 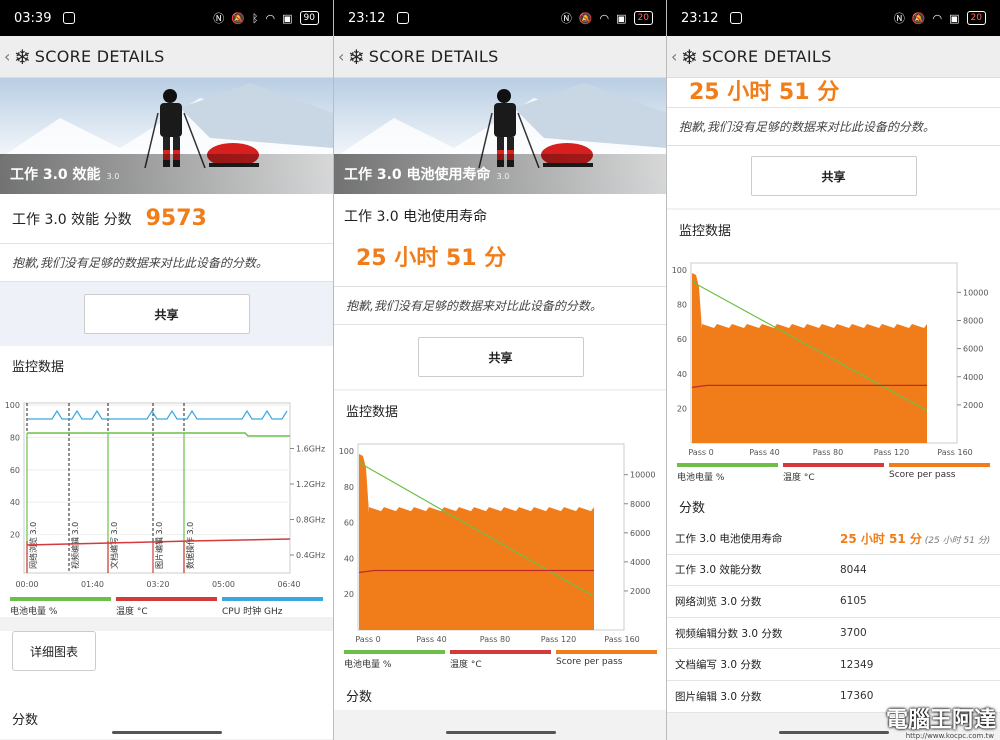 I want to click on sim-off-icon: ▣, so click(x=287, y=18).